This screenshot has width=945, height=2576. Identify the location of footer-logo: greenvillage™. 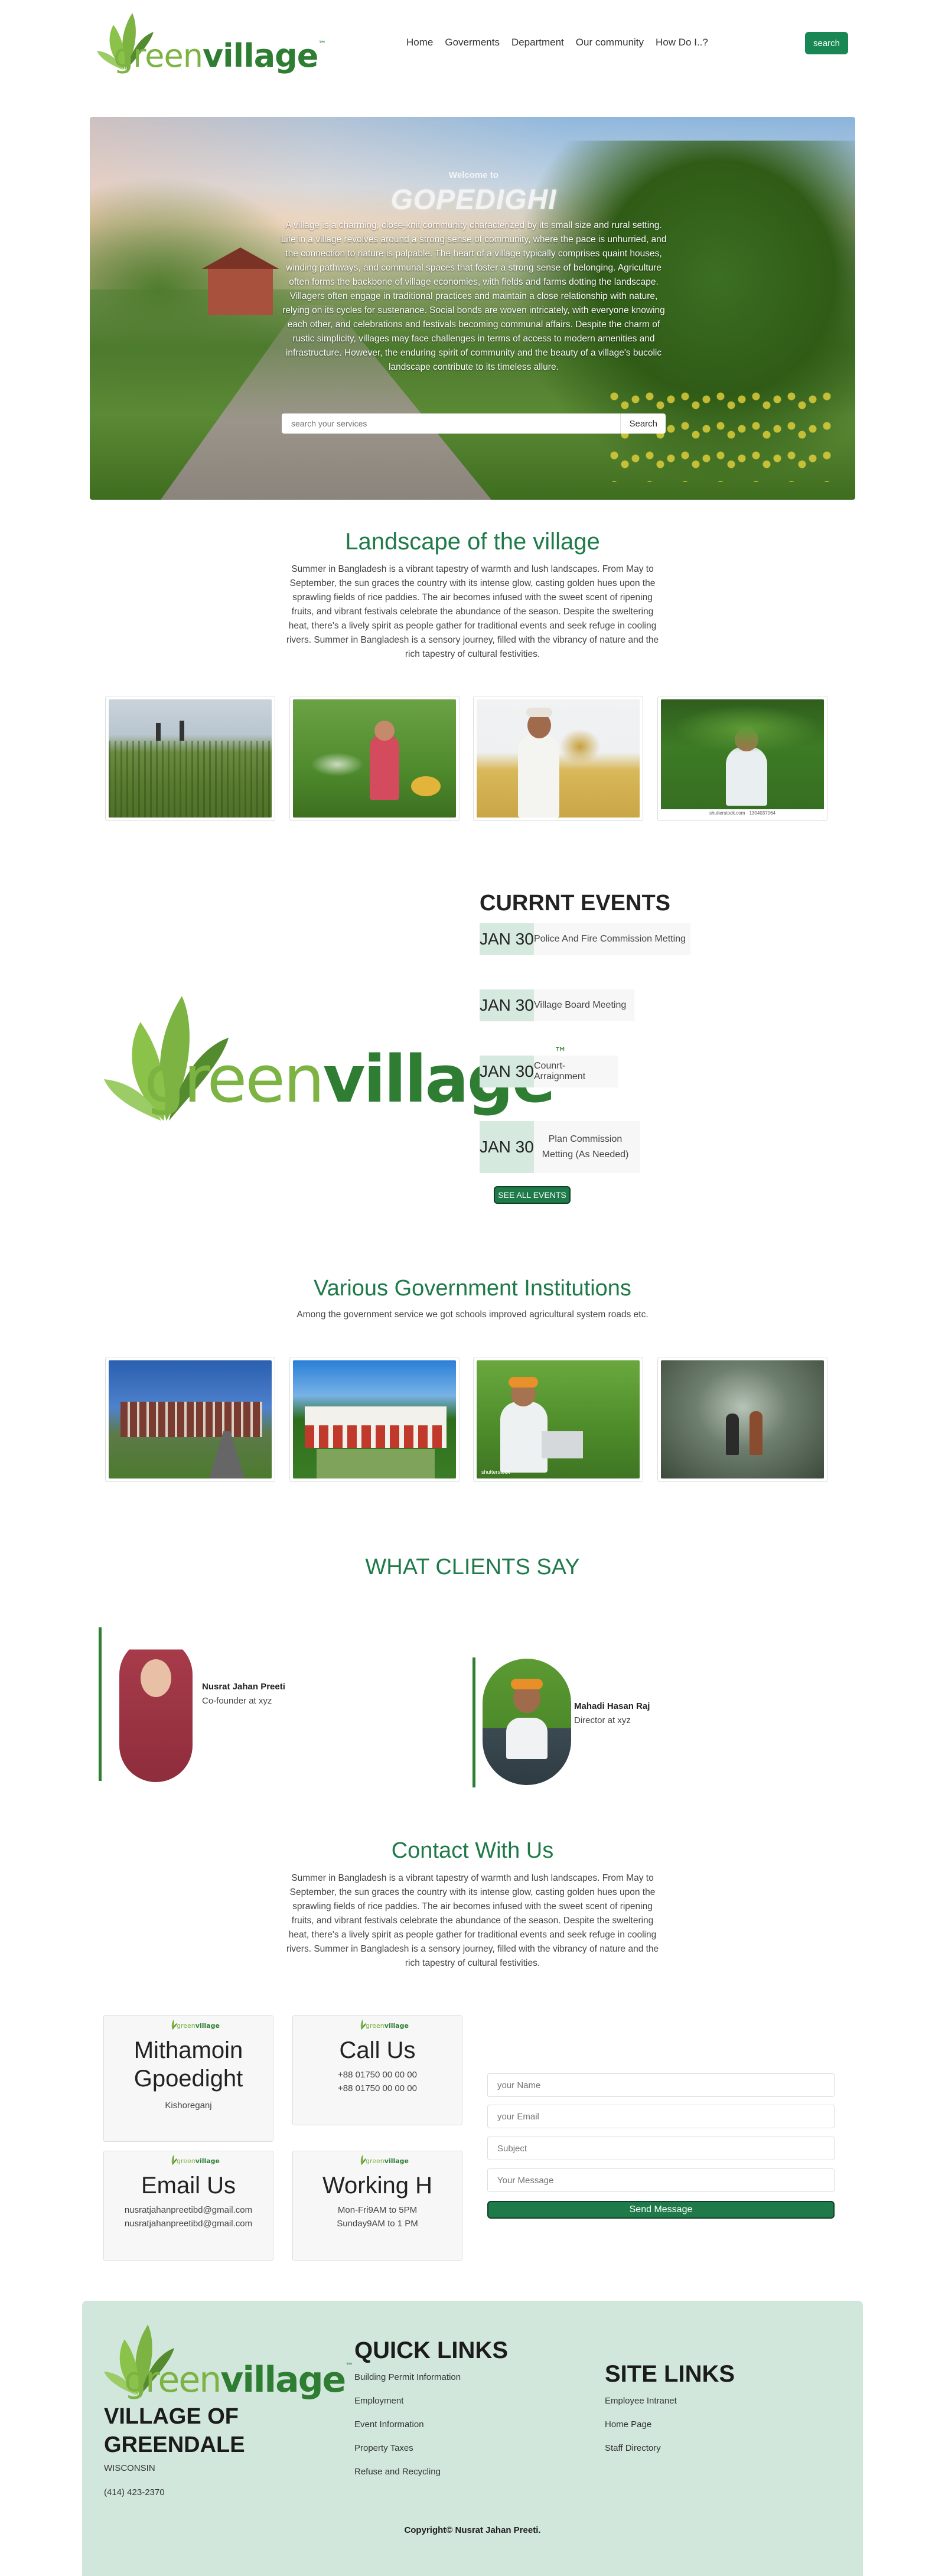
(228, 2359).